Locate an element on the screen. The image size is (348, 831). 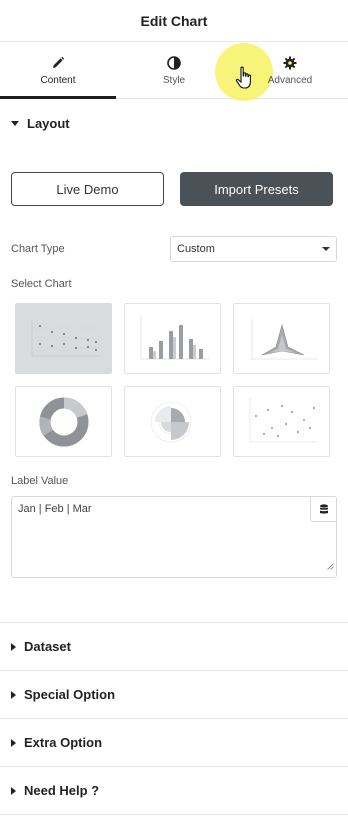
chart-option-radar is located at coordinates (281, 338).